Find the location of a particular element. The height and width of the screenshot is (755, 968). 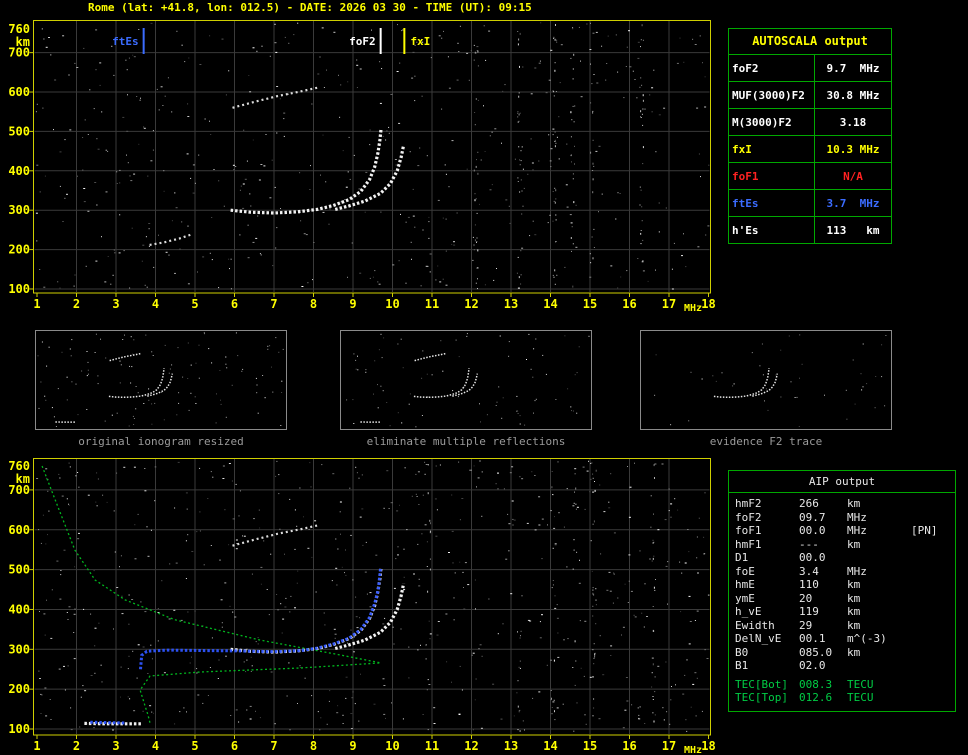

thumbnail-eliminate-reflections is located at coordinates (466, 380).